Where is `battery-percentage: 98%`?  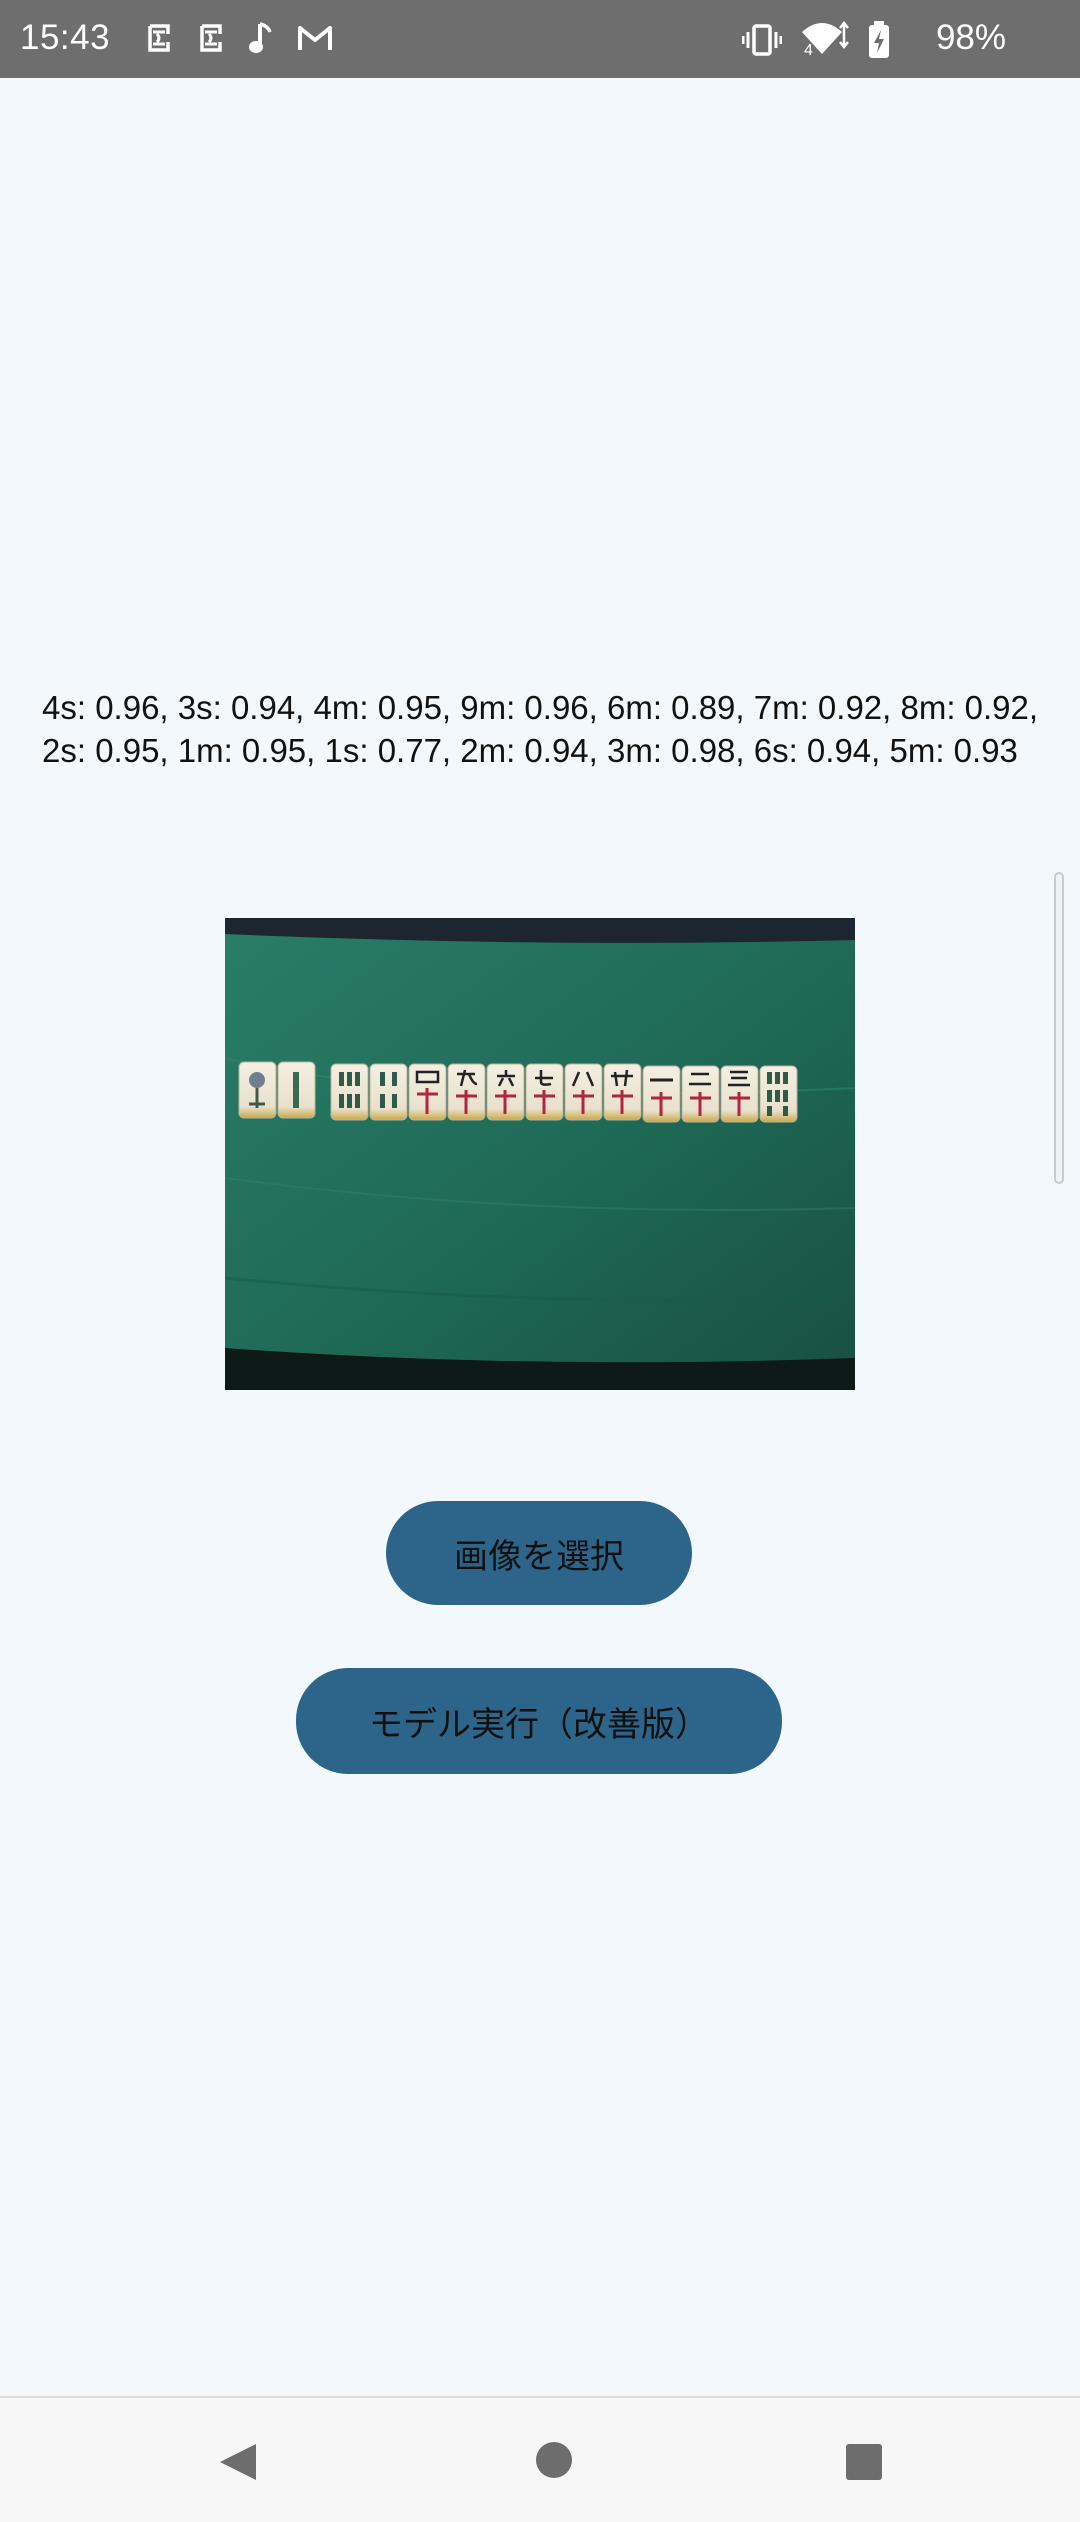
battery-percentage: 98% is located at coordinates (970, 37).